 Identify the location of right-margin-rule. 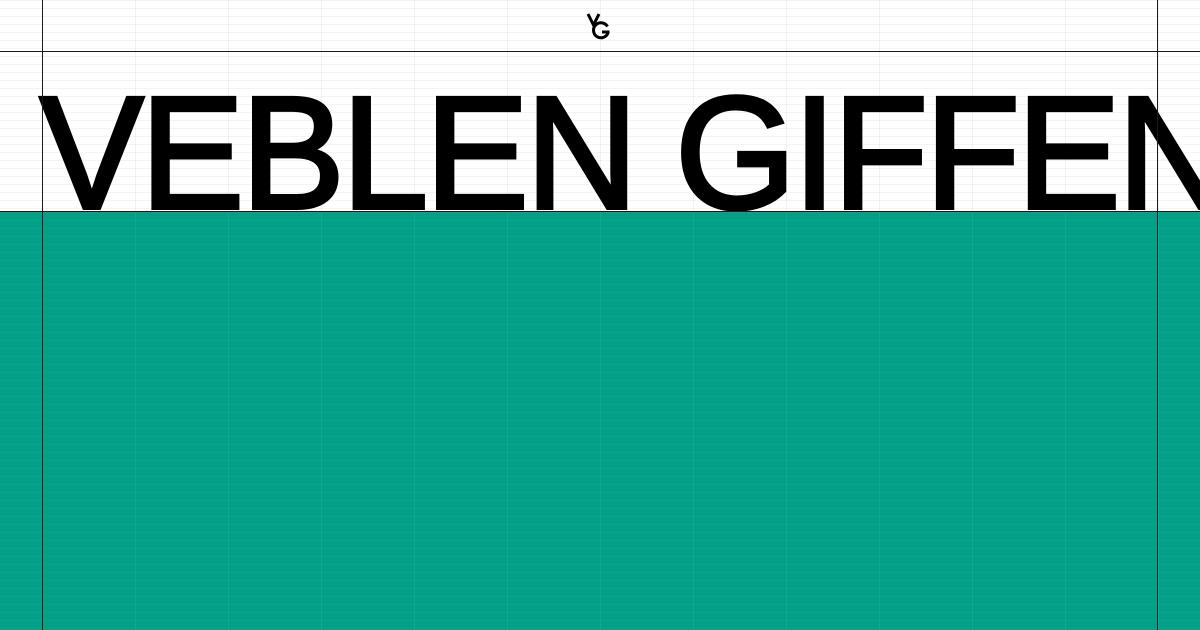
(1157, 315).